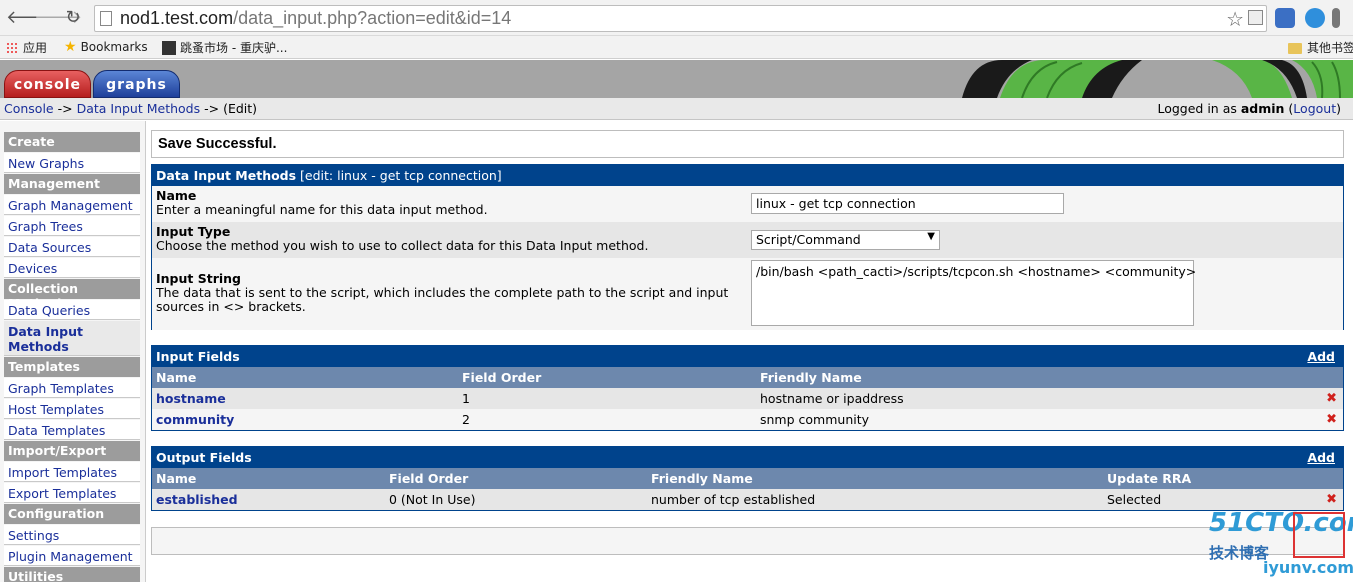  What do you see at coordinates (72, 574) in the screenshot?
I see `menu-header-utilities: Utilities` at bounding box center [72, 574].